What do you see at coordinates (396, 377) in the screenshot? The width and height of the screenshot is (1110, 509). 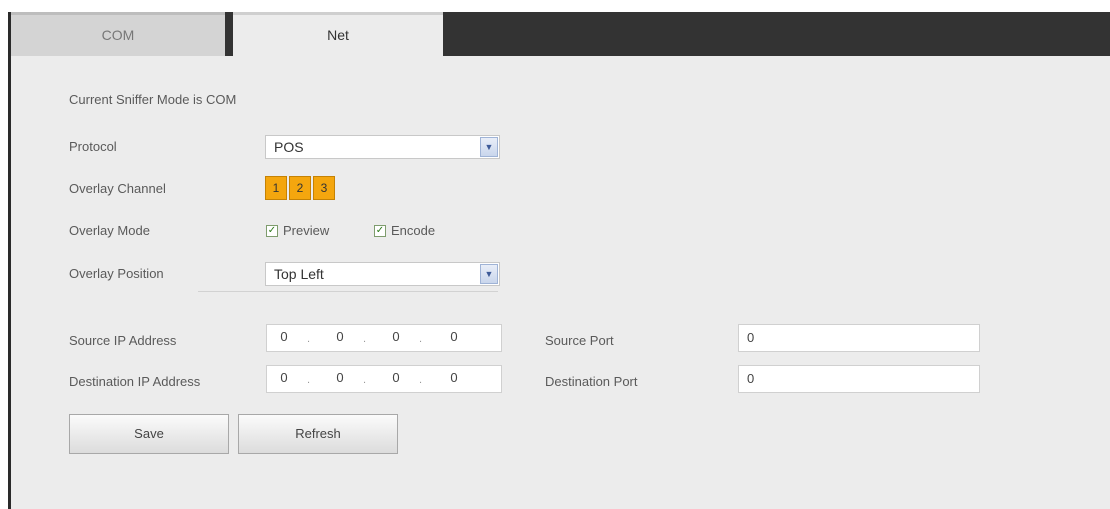 I see `destination-ip-octet-3: 0` at bounding box center [396, 377].